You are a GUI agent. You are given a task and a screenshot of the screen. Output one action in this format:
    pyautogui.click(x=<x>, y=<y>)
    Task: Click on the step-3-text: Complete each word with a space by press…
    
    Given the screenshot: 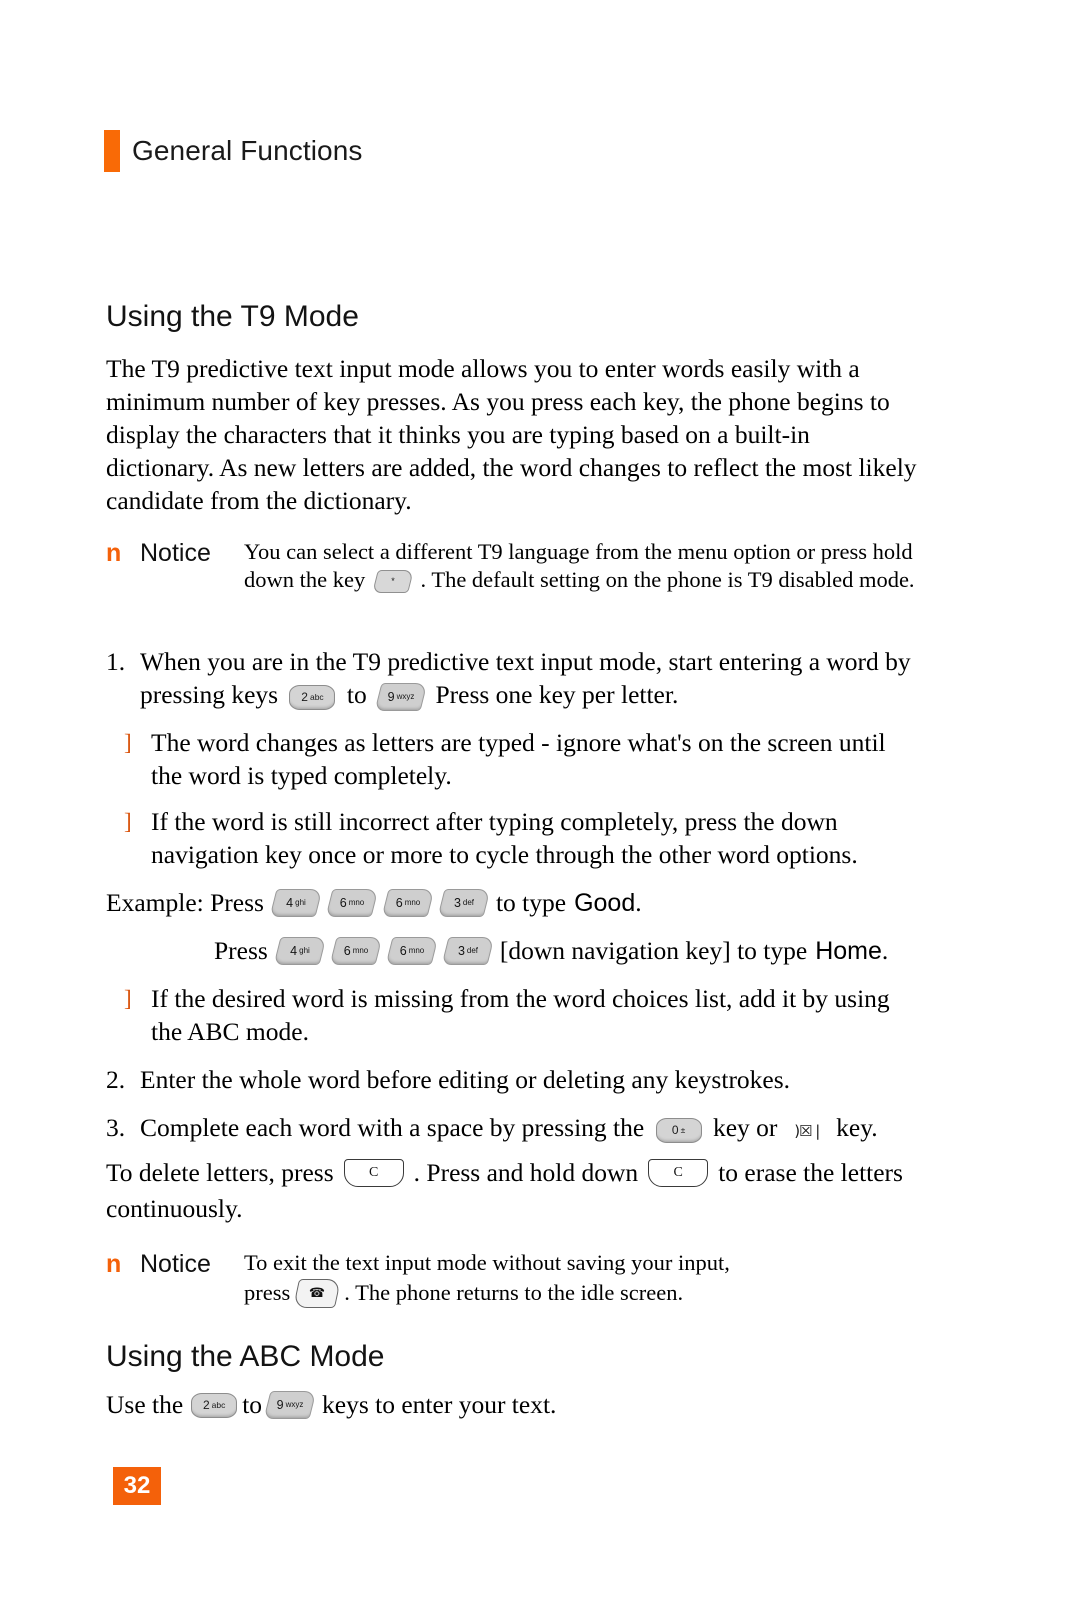 What is the action you would take?
    pyautogui.click(x=509, y=1128)
    